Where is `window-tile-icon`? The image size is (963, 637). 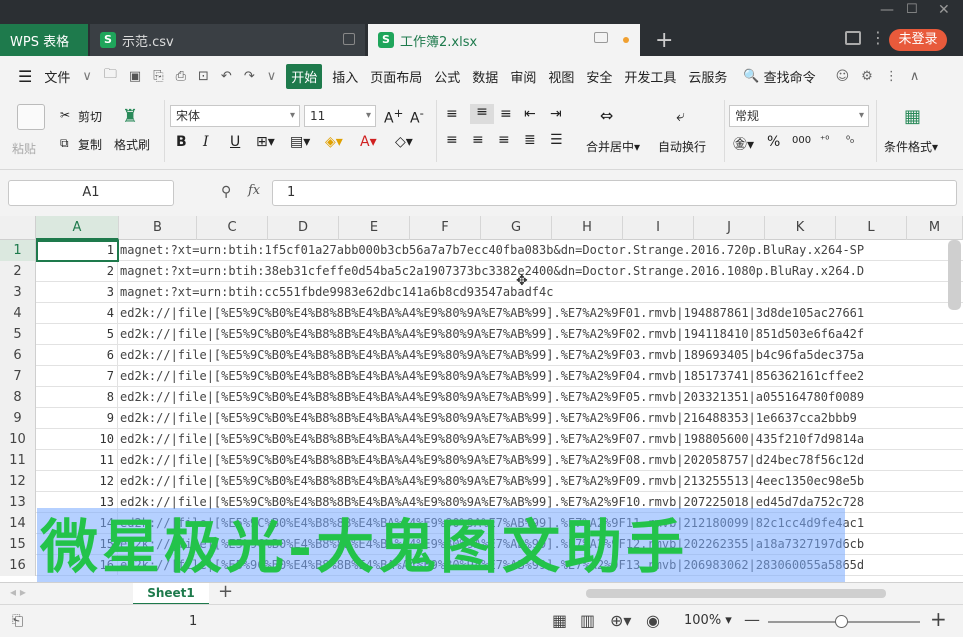
window-tile-icon is located at coordinates (853, 38).